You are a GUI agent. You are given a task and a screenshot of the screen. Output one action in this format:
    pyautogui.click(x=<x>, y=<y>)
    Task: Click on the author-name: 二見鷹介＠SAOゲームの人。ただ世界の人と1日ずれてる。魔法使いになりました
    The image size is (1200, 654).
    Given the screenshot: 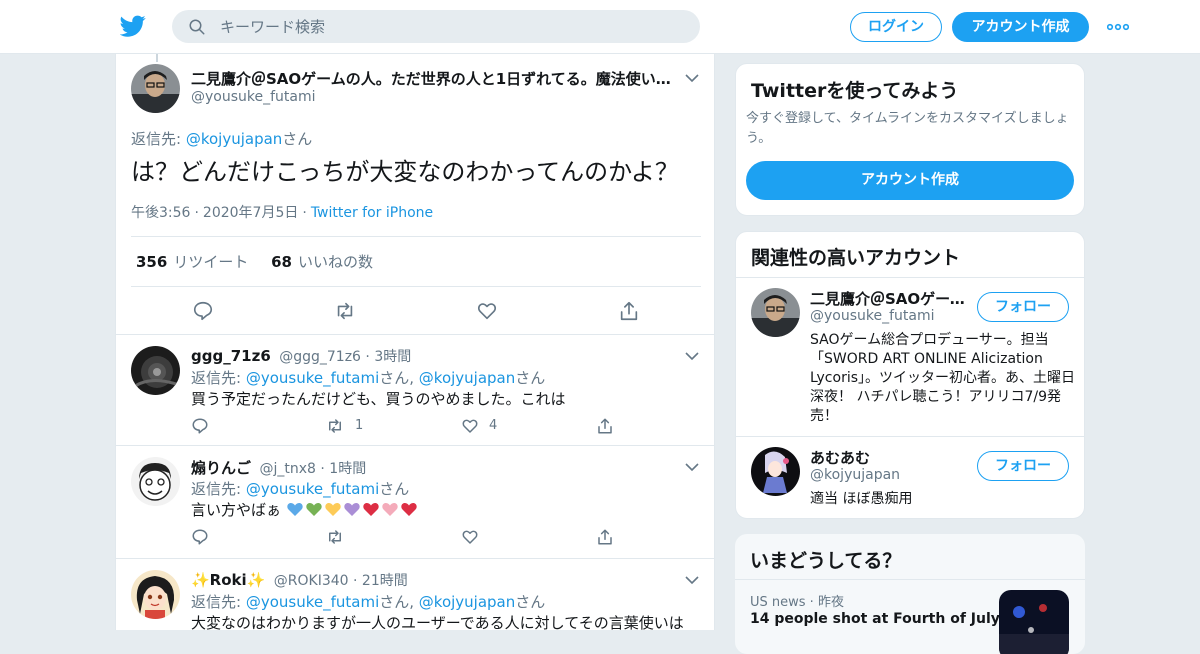 What is the action you would take?
    pyautogui.click(x=431, y=78)
    